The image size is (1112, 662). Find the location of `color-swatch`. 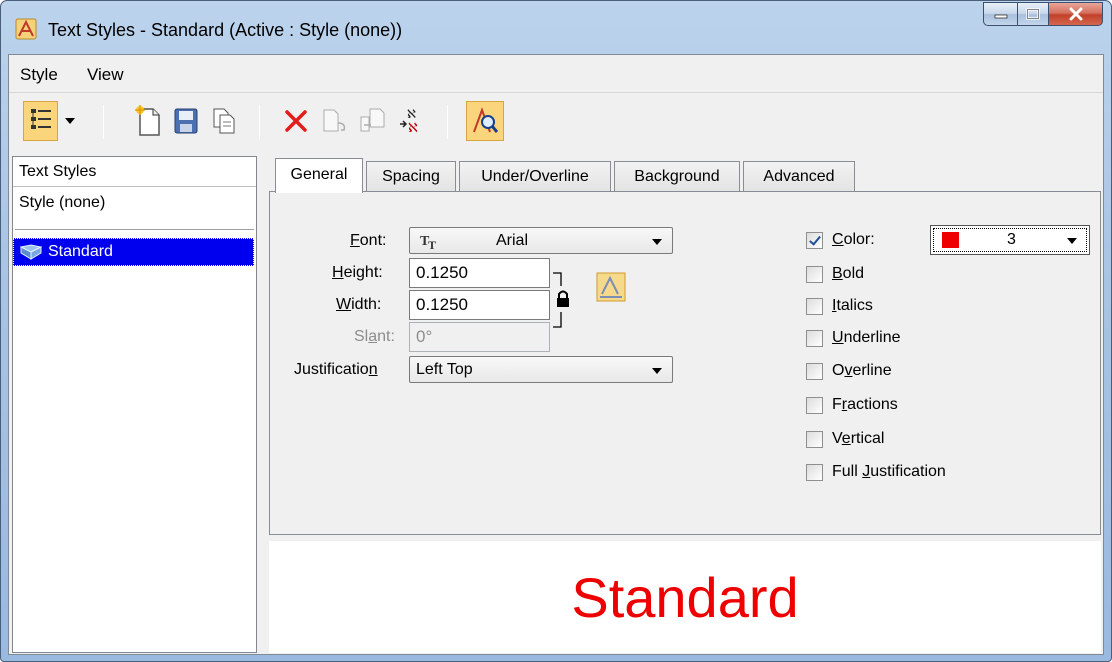

color-swatch is located at coordinates (950, 240).